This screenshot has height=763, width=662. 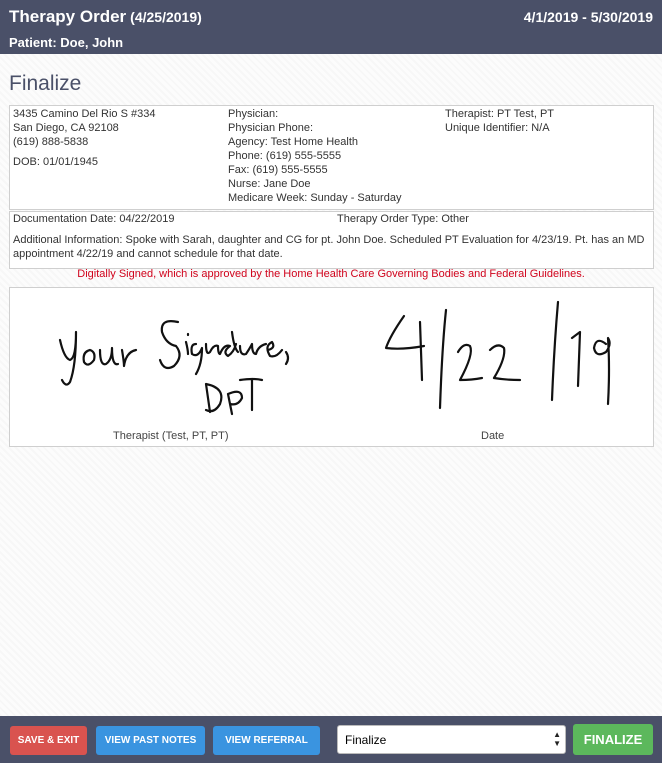 What do you see at coordinates (66, 128) in the screenshot?
I see `address-line: San Diego, CA 92108` at bounding box center [66, 128].